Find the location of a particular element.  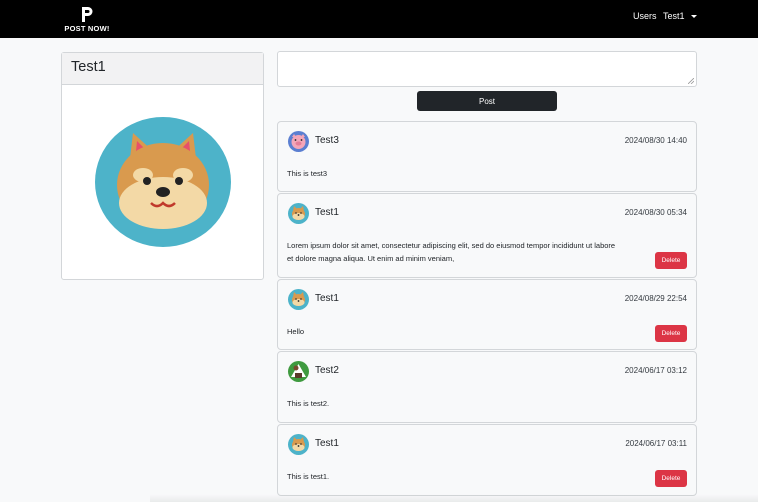

post-date: 2024/08/30 05:34 is located at coordinates (655, 212).